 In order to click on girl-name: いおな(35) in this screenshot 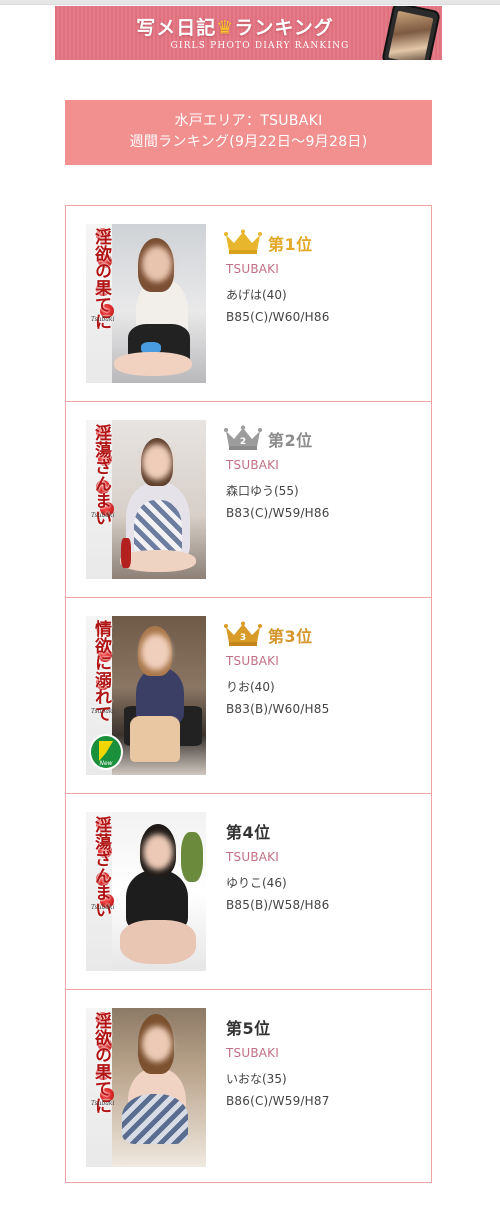, I will do `click(256, 1078)`.